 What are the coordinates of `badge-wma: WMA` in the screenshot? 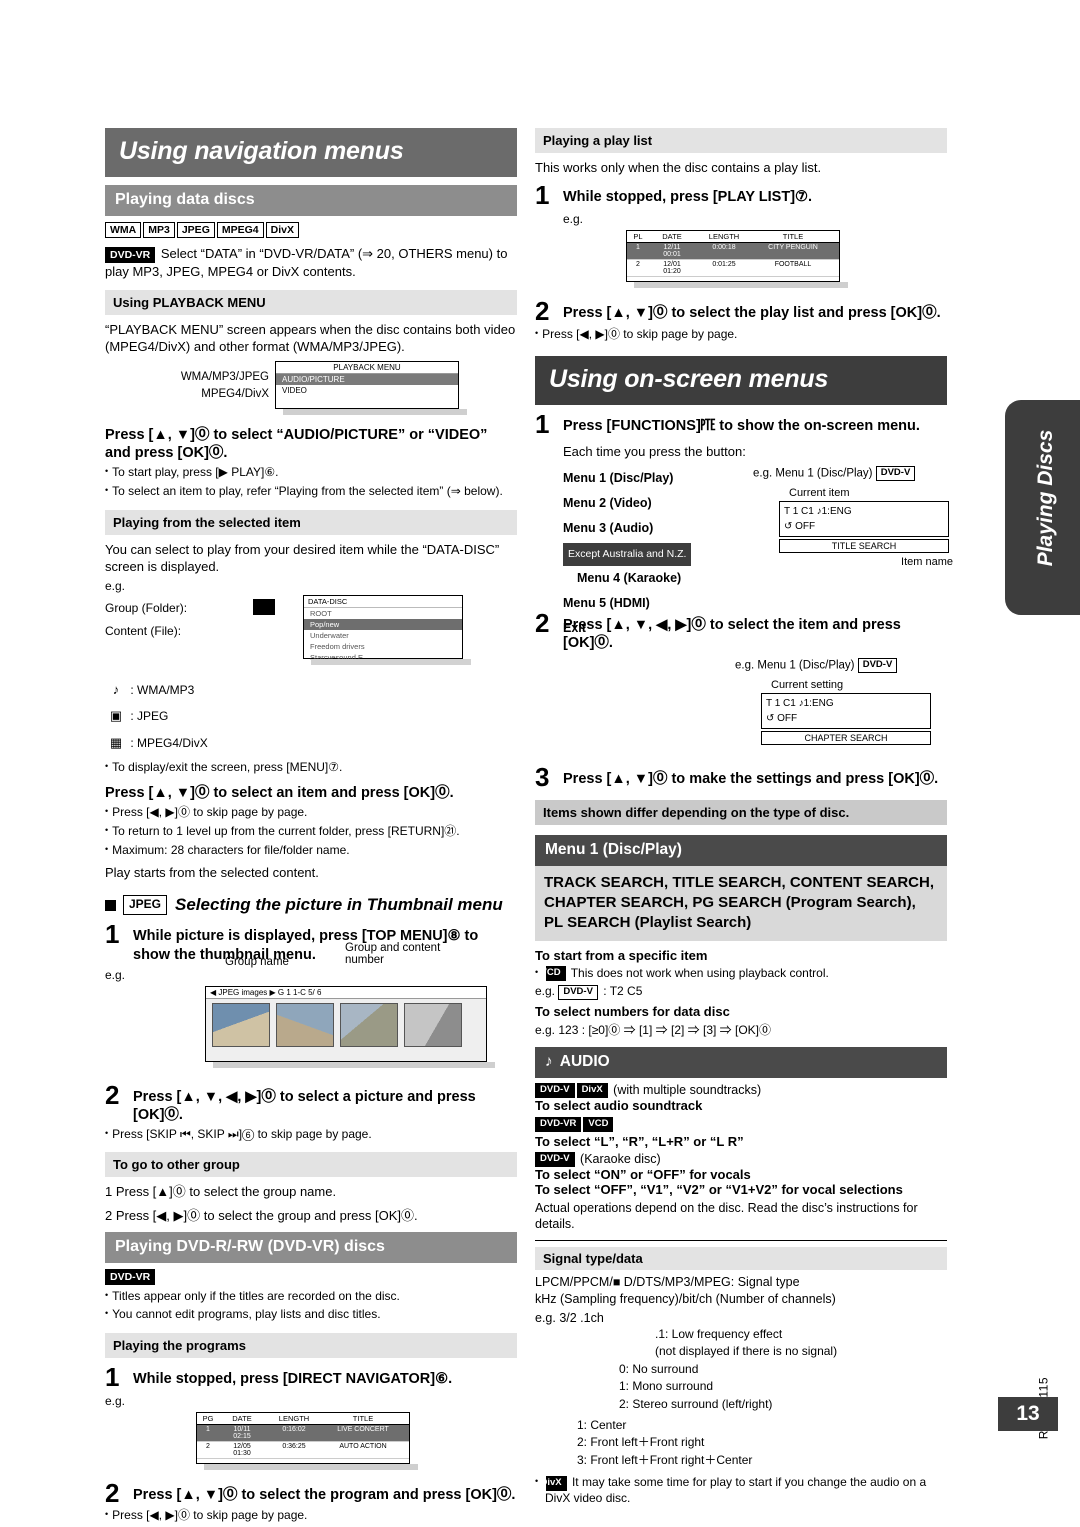 It's located at (123, 229).